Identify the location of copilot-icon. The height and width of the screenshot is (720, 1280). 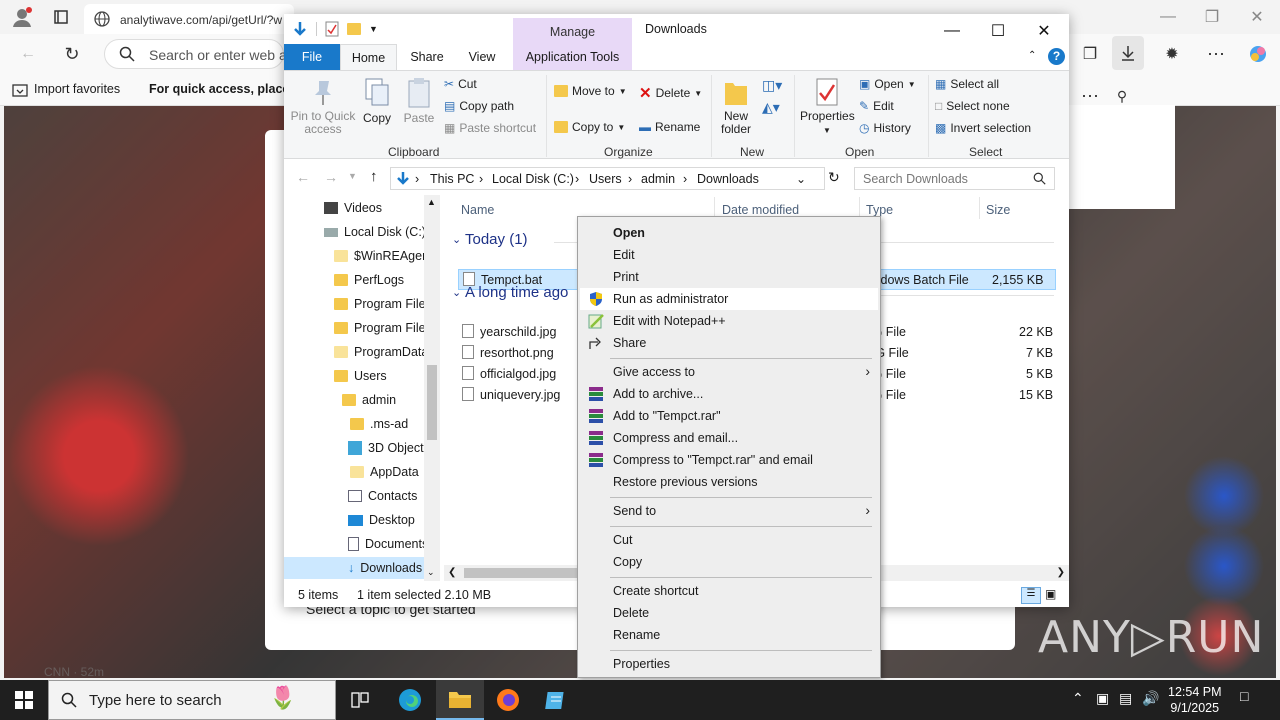
(1258, 54).